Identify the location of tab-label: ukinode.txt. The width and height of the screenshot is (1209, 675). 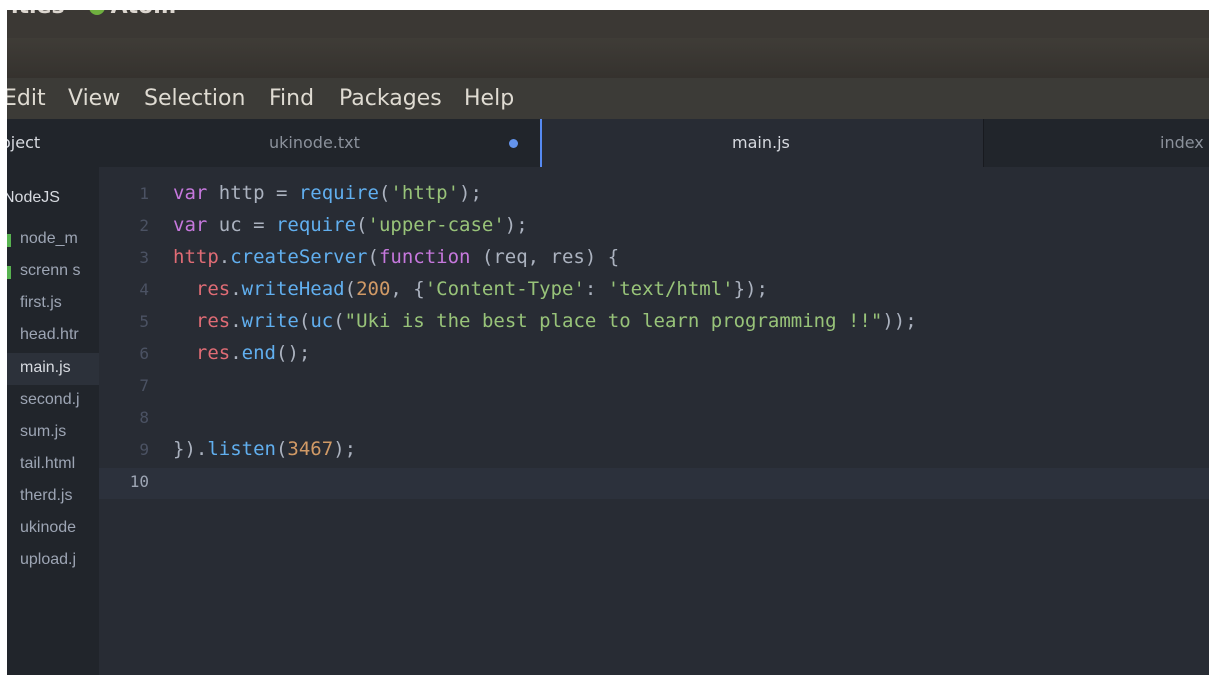
(314, 142).